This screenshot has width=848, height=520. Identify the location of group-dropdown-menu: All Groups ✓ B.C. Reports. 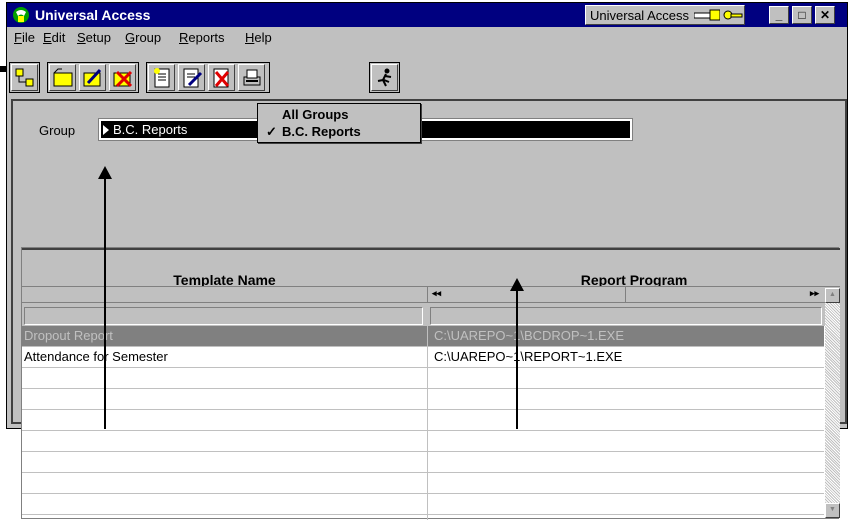
(339, 123).